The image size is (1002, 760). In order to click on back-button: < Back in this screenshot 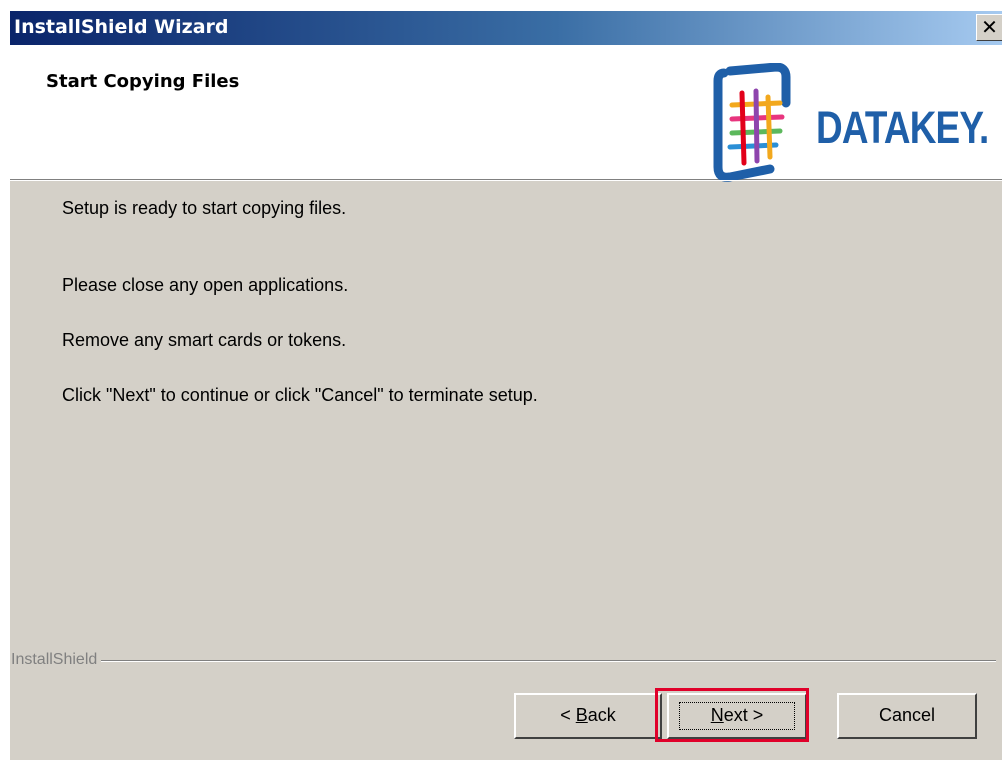, I will do `click(588, 716)`.